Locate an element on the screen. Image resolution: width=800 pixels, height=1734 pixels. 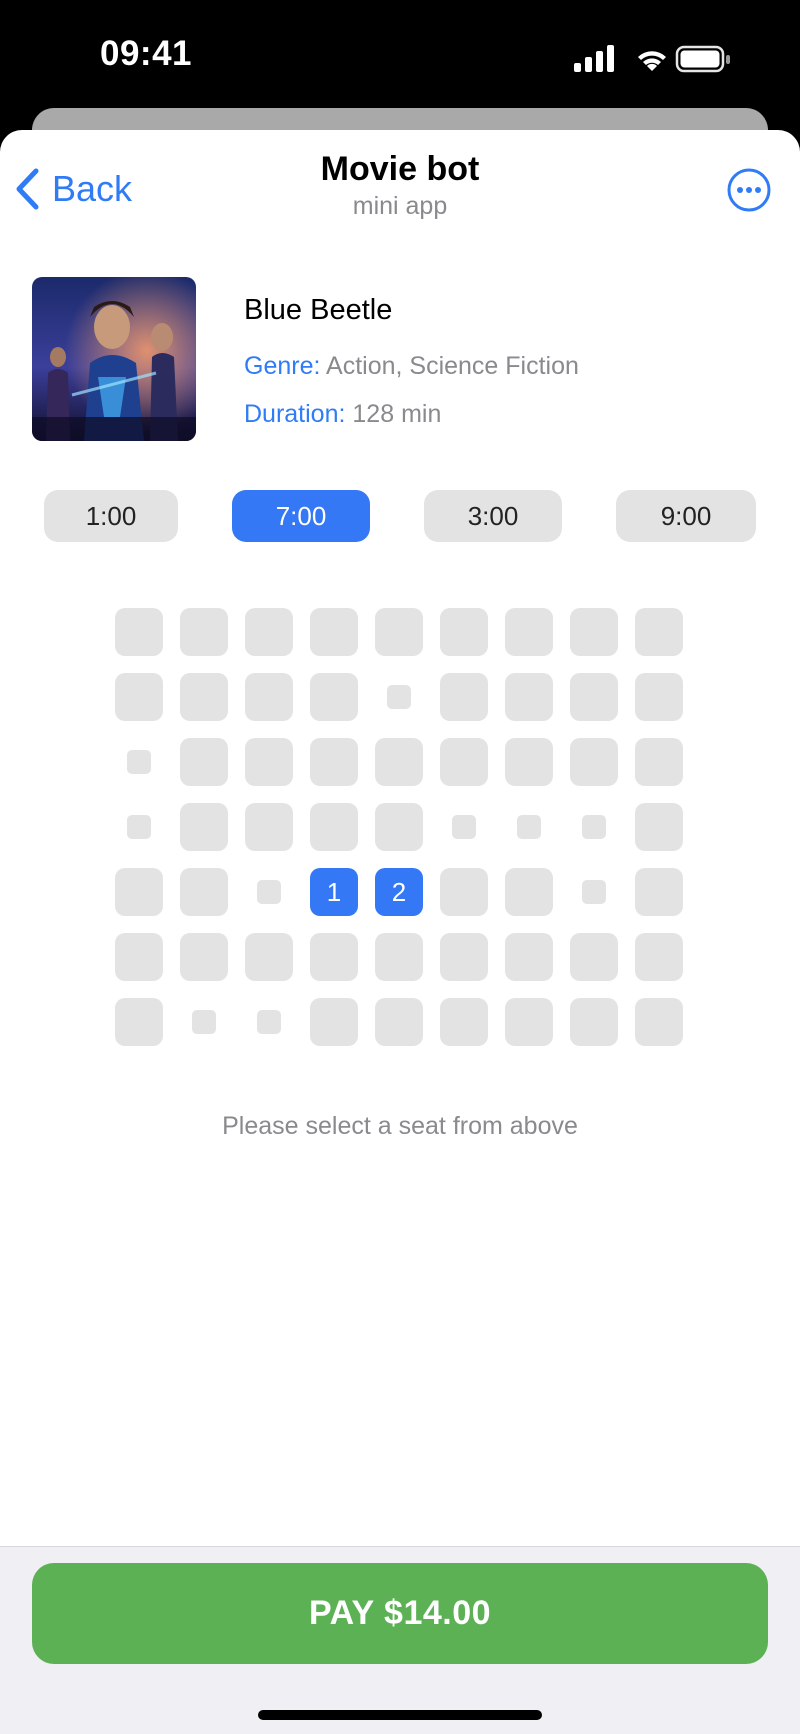
pay-button: PAY $14.00 is located at coordinates (400, 1613).